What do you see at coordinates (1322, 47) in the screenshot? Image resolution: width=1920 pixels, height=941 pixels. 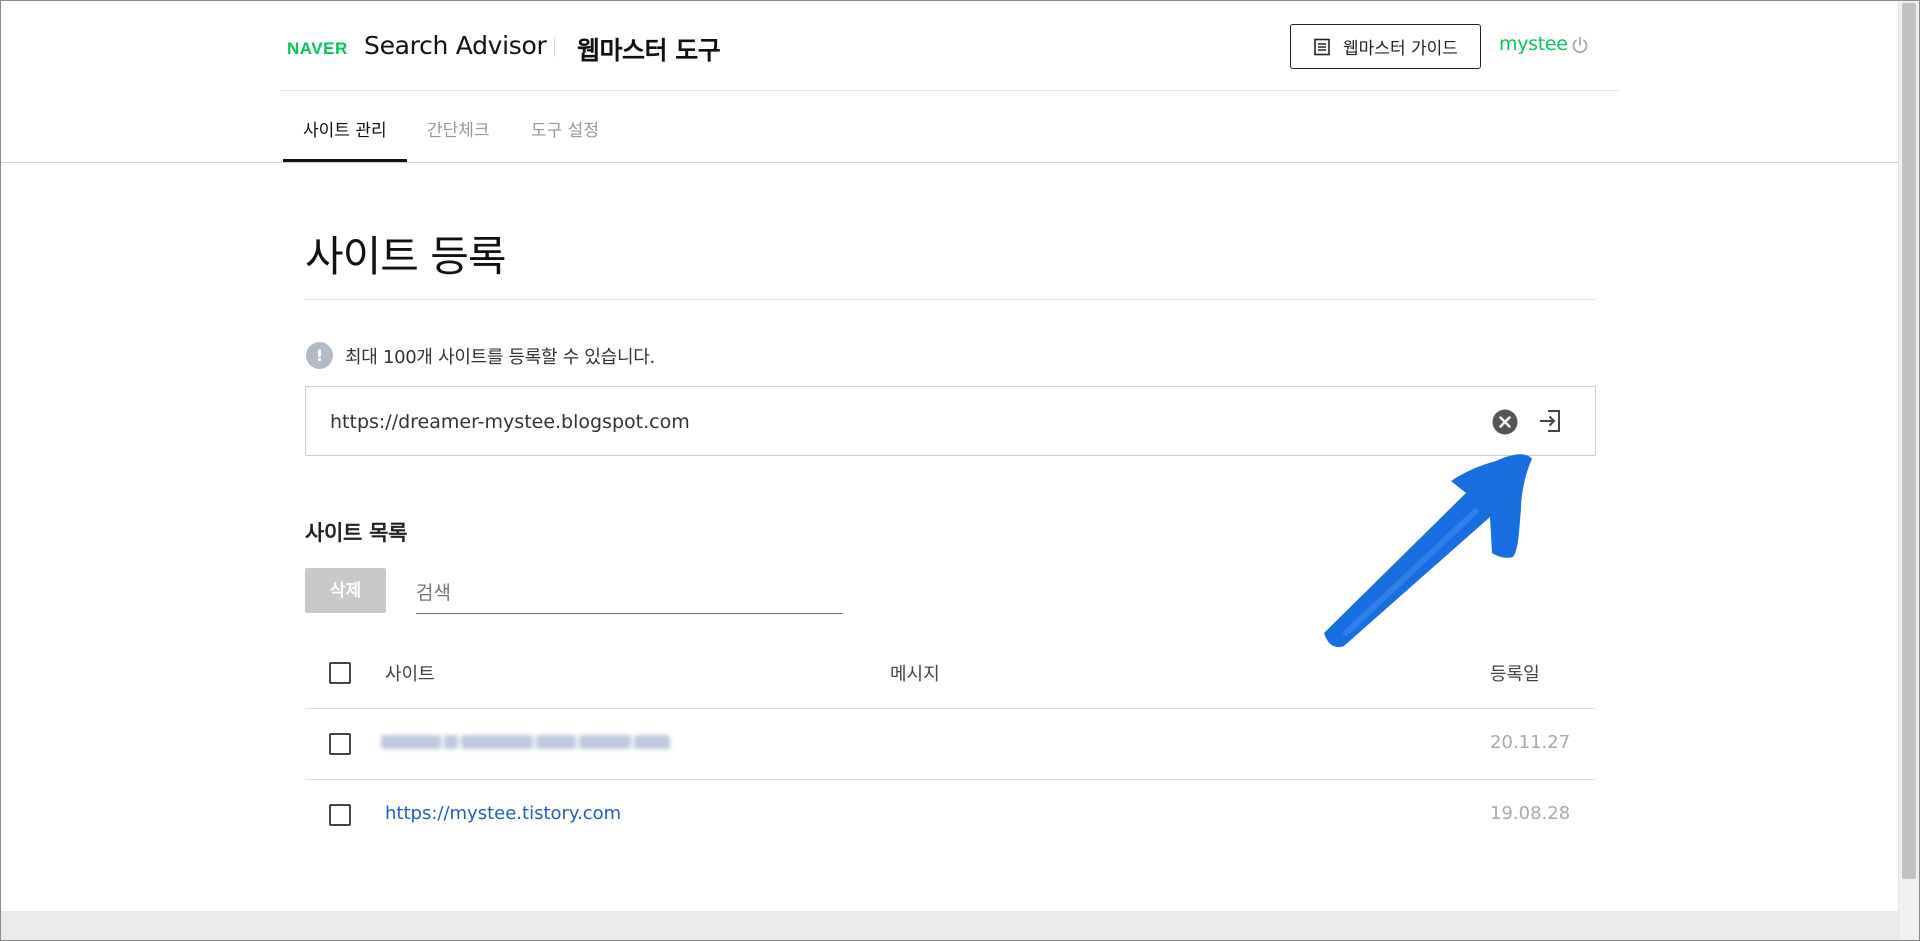 I see `book-list-icon` at bounding box center [1322, 47].